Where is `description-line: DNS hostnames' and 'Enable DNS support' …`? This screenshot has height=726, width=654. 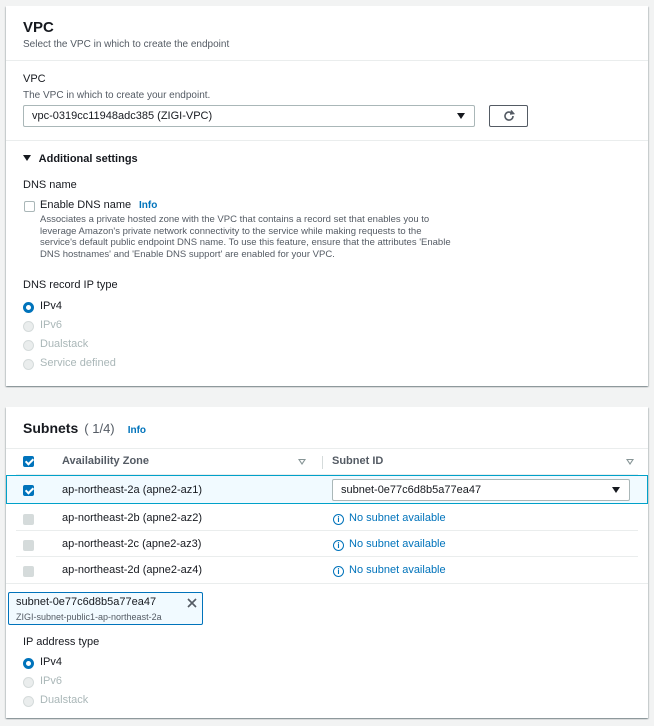 description-line: DNS hostnames' and 'Enable DNS support' … is located at coordinates (187, 254).